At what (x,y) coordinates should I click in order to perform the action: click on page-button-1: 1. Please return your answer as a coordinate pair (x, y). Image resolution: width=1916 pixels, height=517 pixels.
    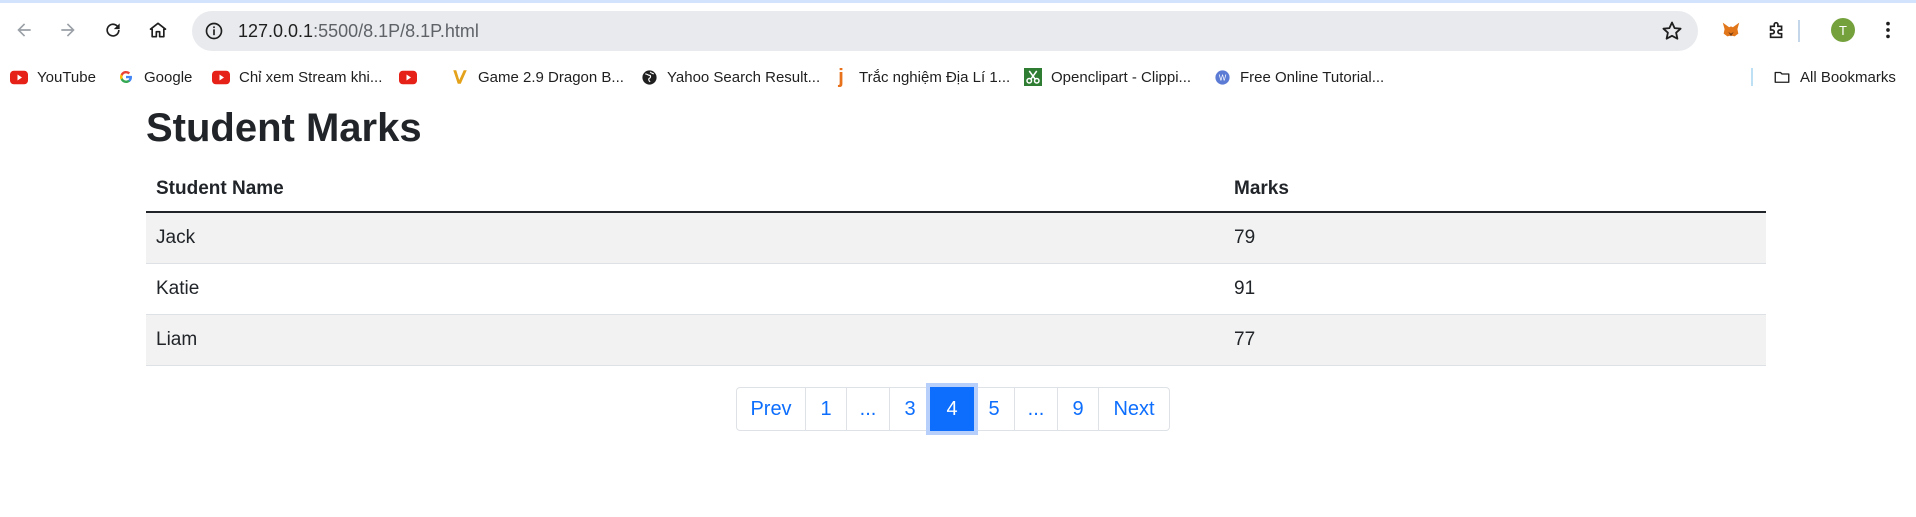
    Looking at the image, I should click on (826, 409).